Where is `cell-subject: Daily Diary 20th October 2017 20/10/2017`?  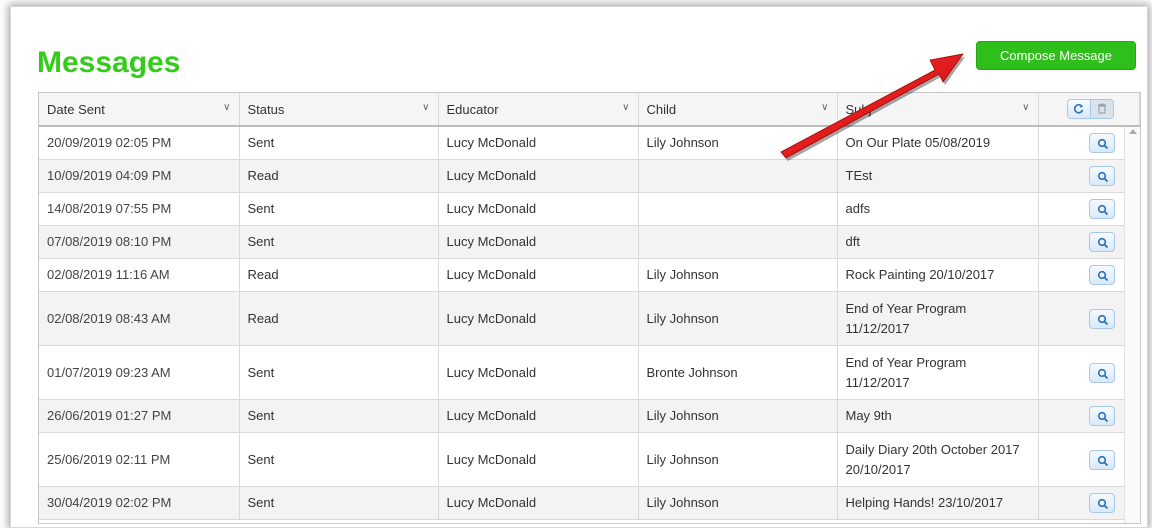 cell-subject: Daily Diary 20th October 2017 20/10/2017 is located at coordinates (938, 459).